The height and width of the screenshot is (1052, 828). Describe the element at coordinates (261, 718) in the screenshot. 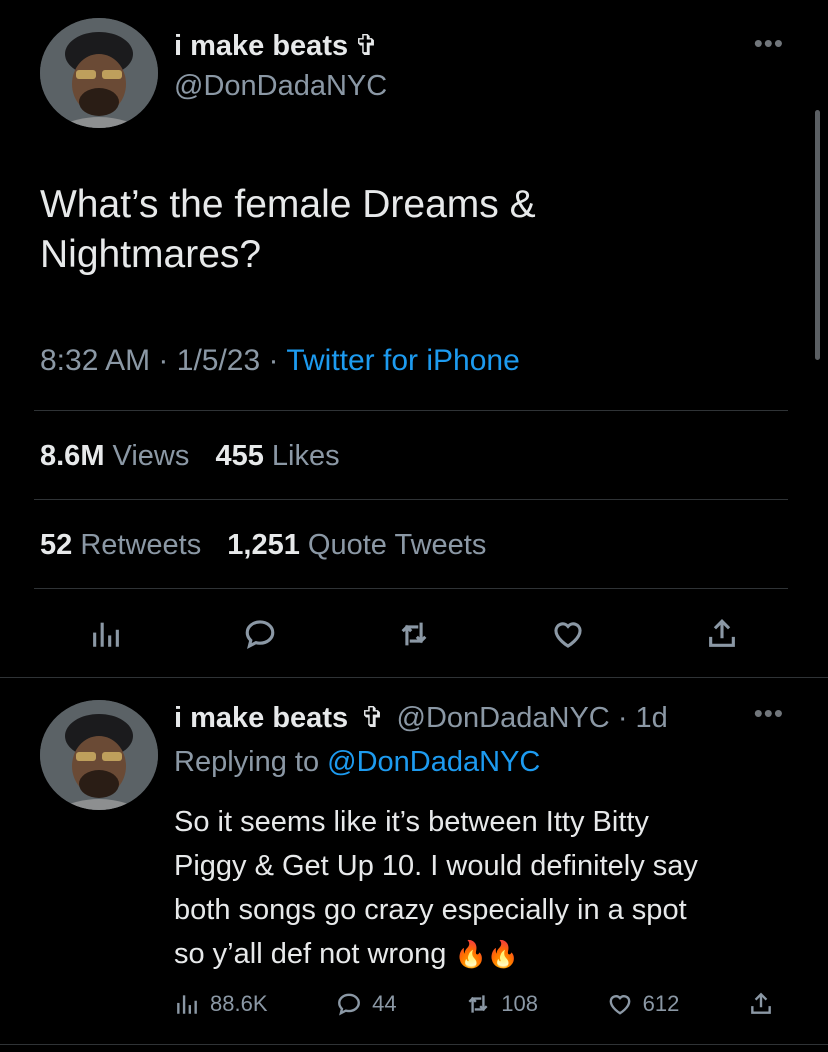

I see `reply-author-name: i make beats` at that location.